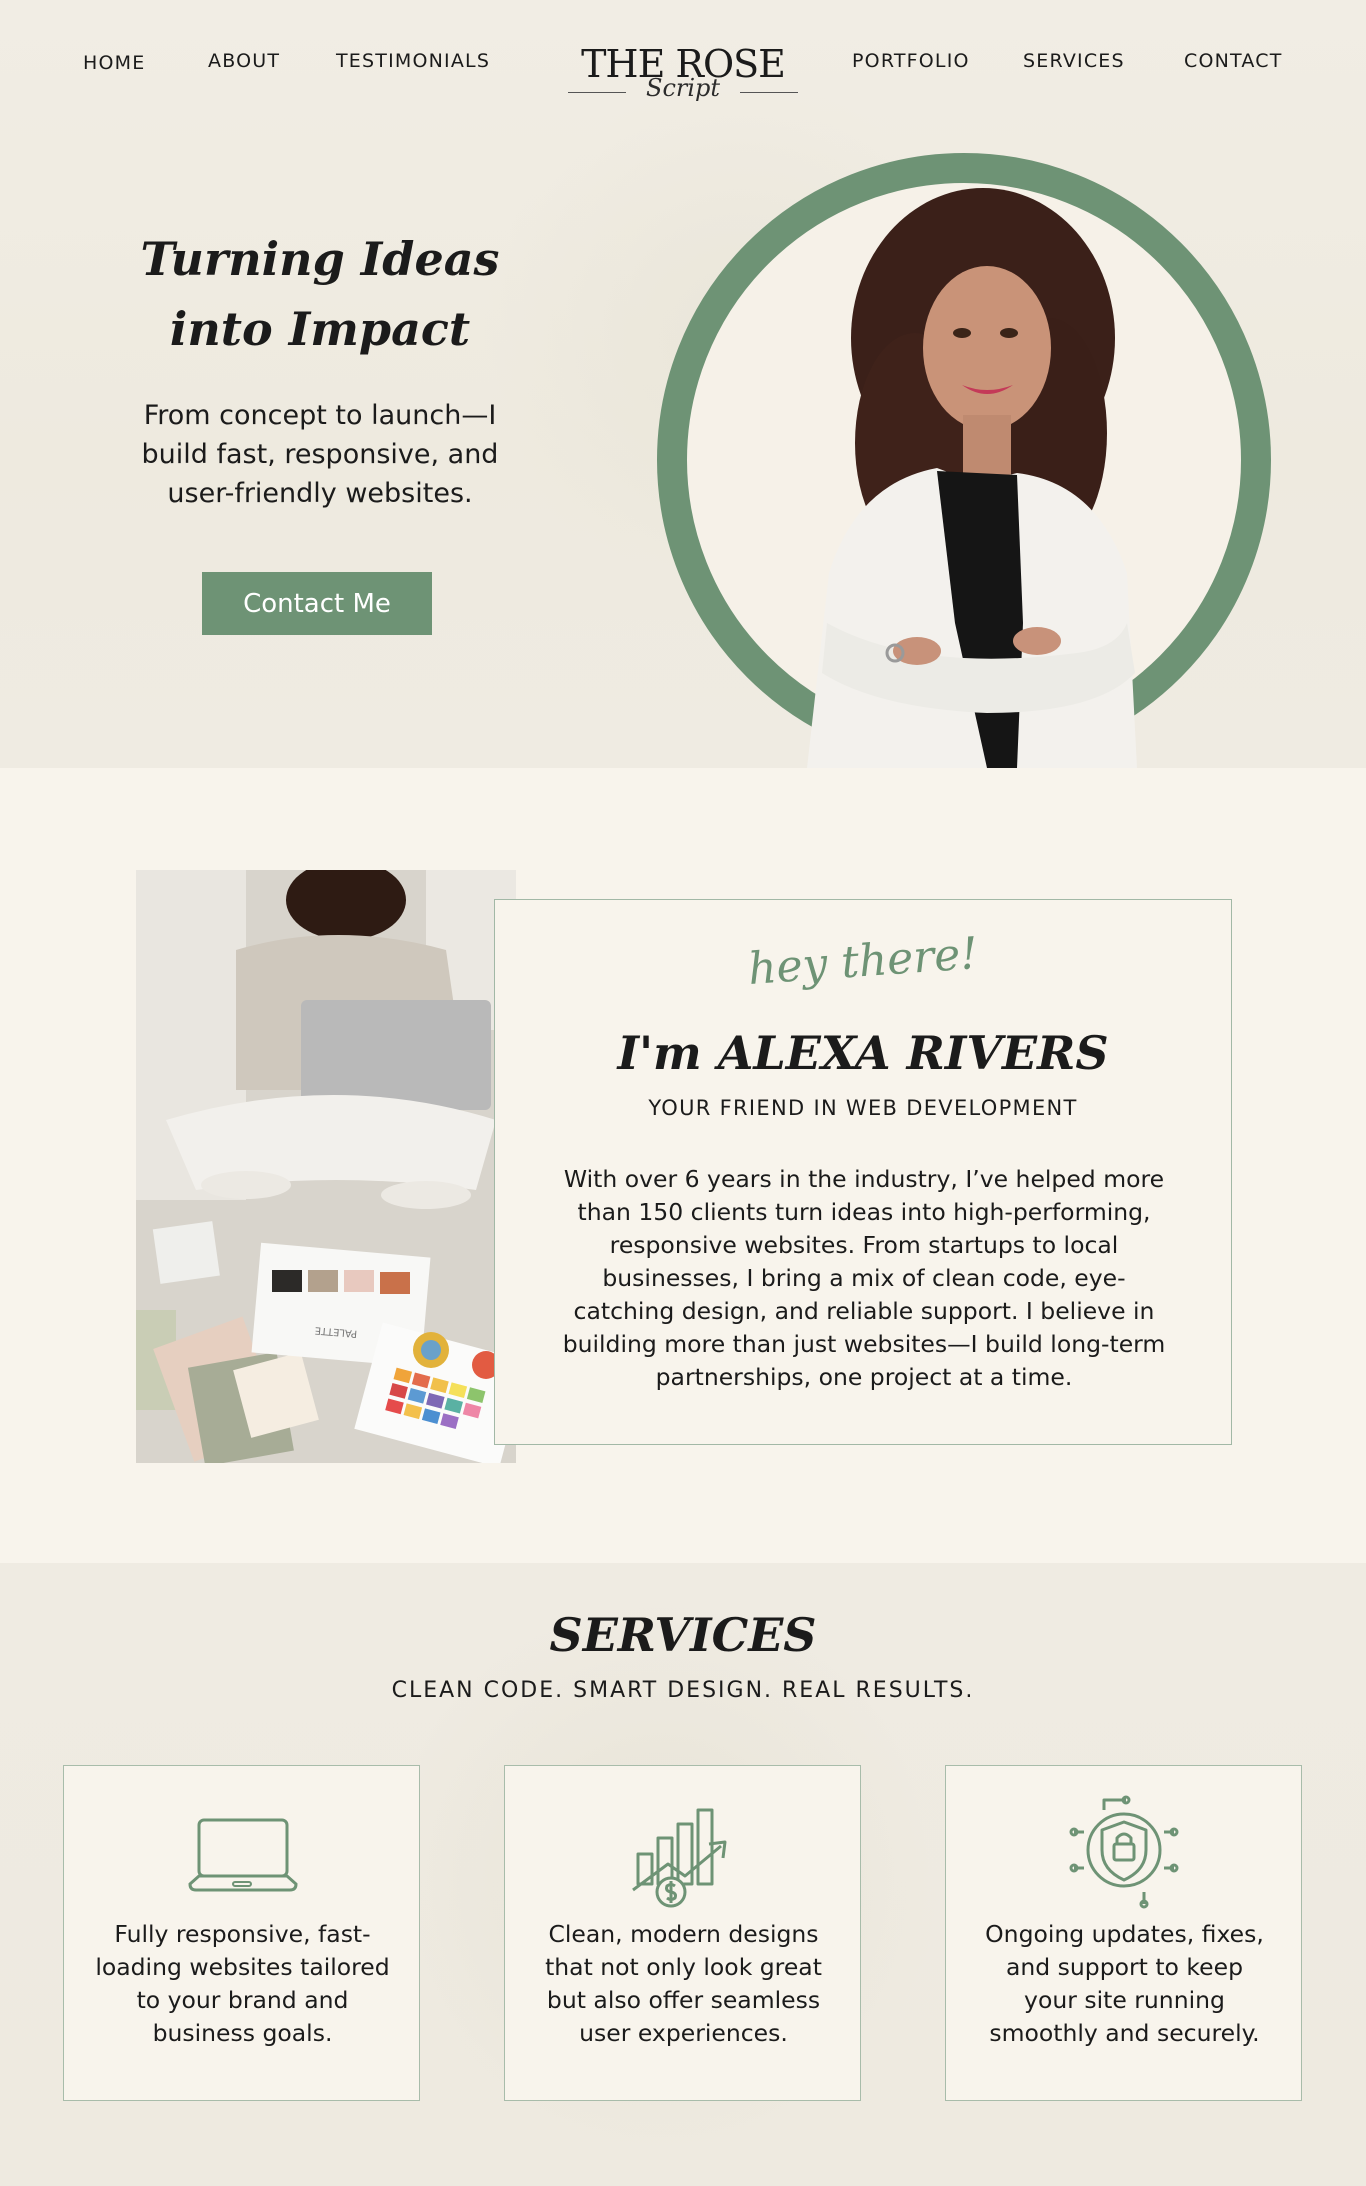 The width and height of the screenshot is (1366, 2186). What do you see at coordinates (320, 259) in the screenshot?
I see `hero-title-line1: Turning Ideas` at bounding box center [320, 259].